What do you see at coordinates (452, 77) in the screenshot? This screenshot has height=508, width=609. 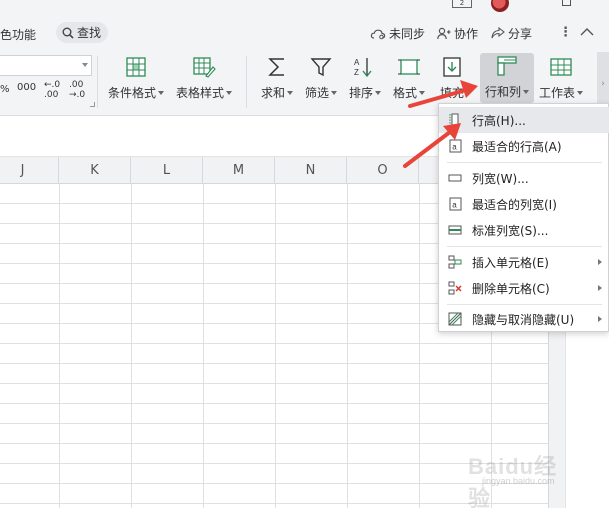 I see `fill-button: 填充` at bounding box center [452, 77].